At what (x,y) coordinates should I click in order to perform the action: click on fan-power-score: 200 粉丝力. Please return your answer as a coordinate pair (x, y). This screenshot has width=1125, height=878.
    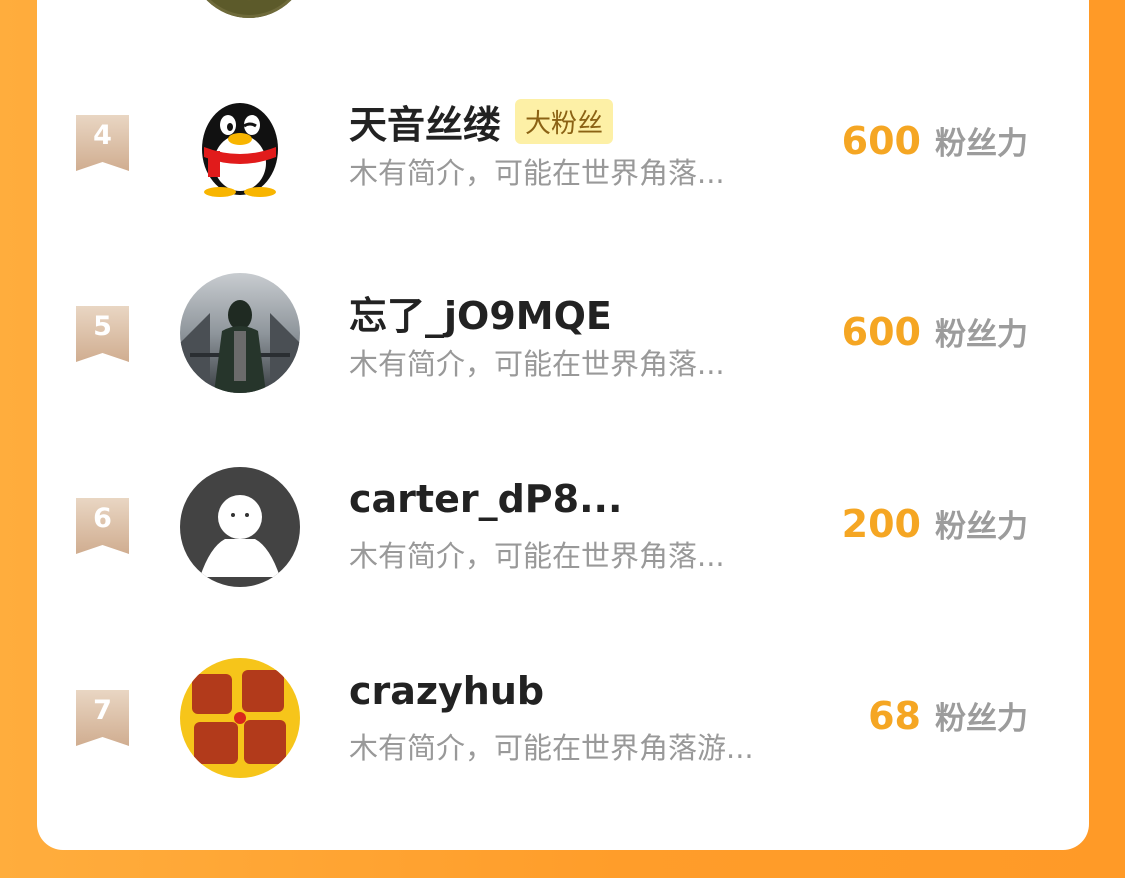
    Looking at the image, I should click on (935, 523).